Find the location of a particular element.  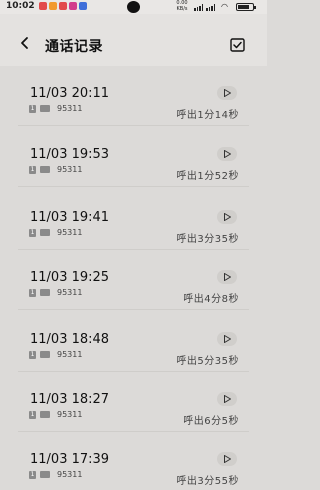

call-log-row: 11/03 20:11 1 95311 呼出1分14秒 is located at coordinates (133, 102).